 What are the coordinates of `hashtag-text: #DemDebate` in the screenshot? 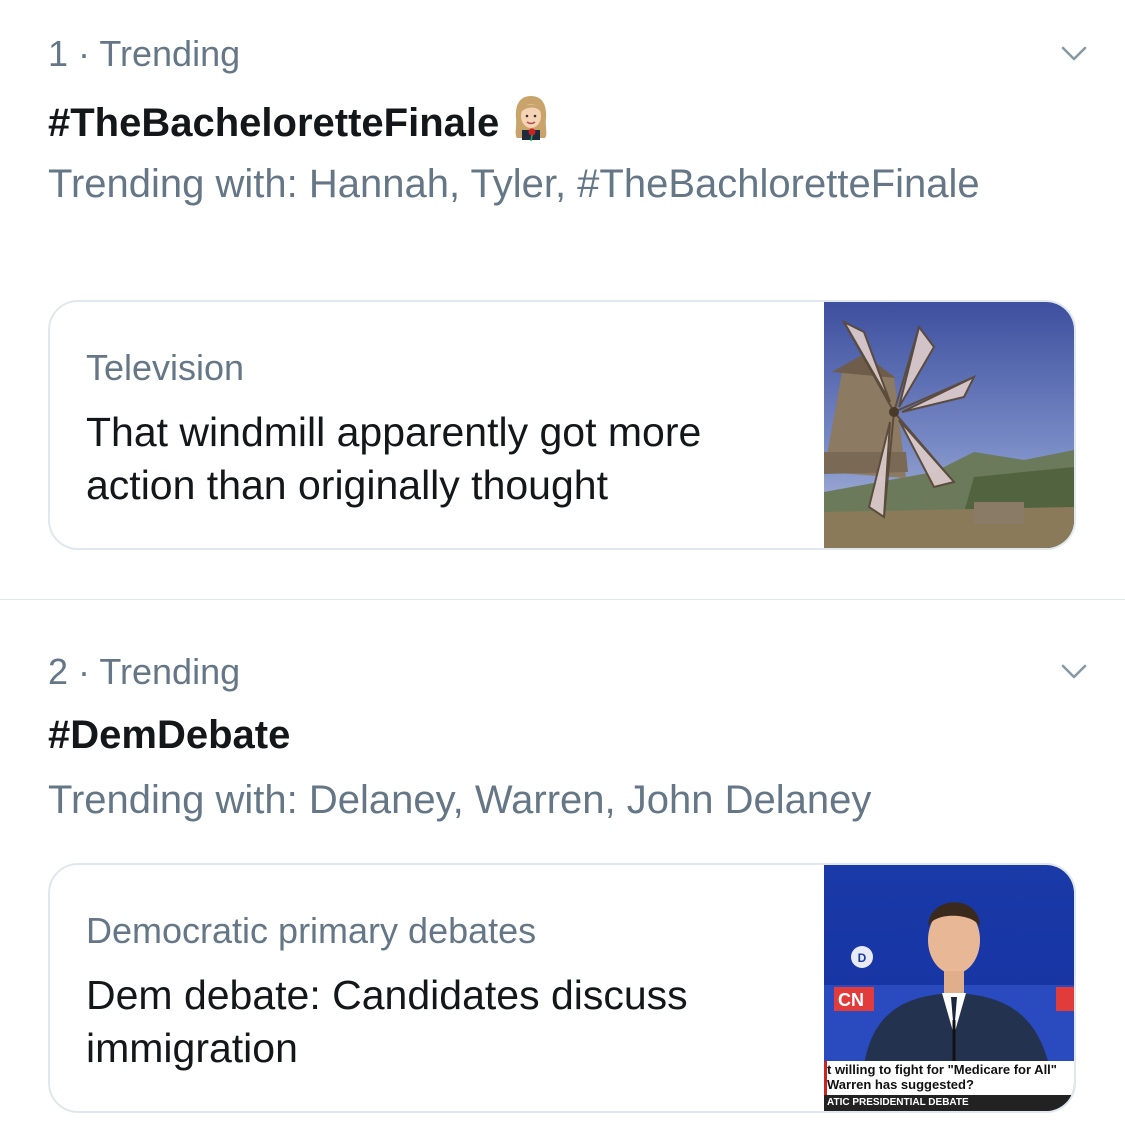 It's located at (169, 735).